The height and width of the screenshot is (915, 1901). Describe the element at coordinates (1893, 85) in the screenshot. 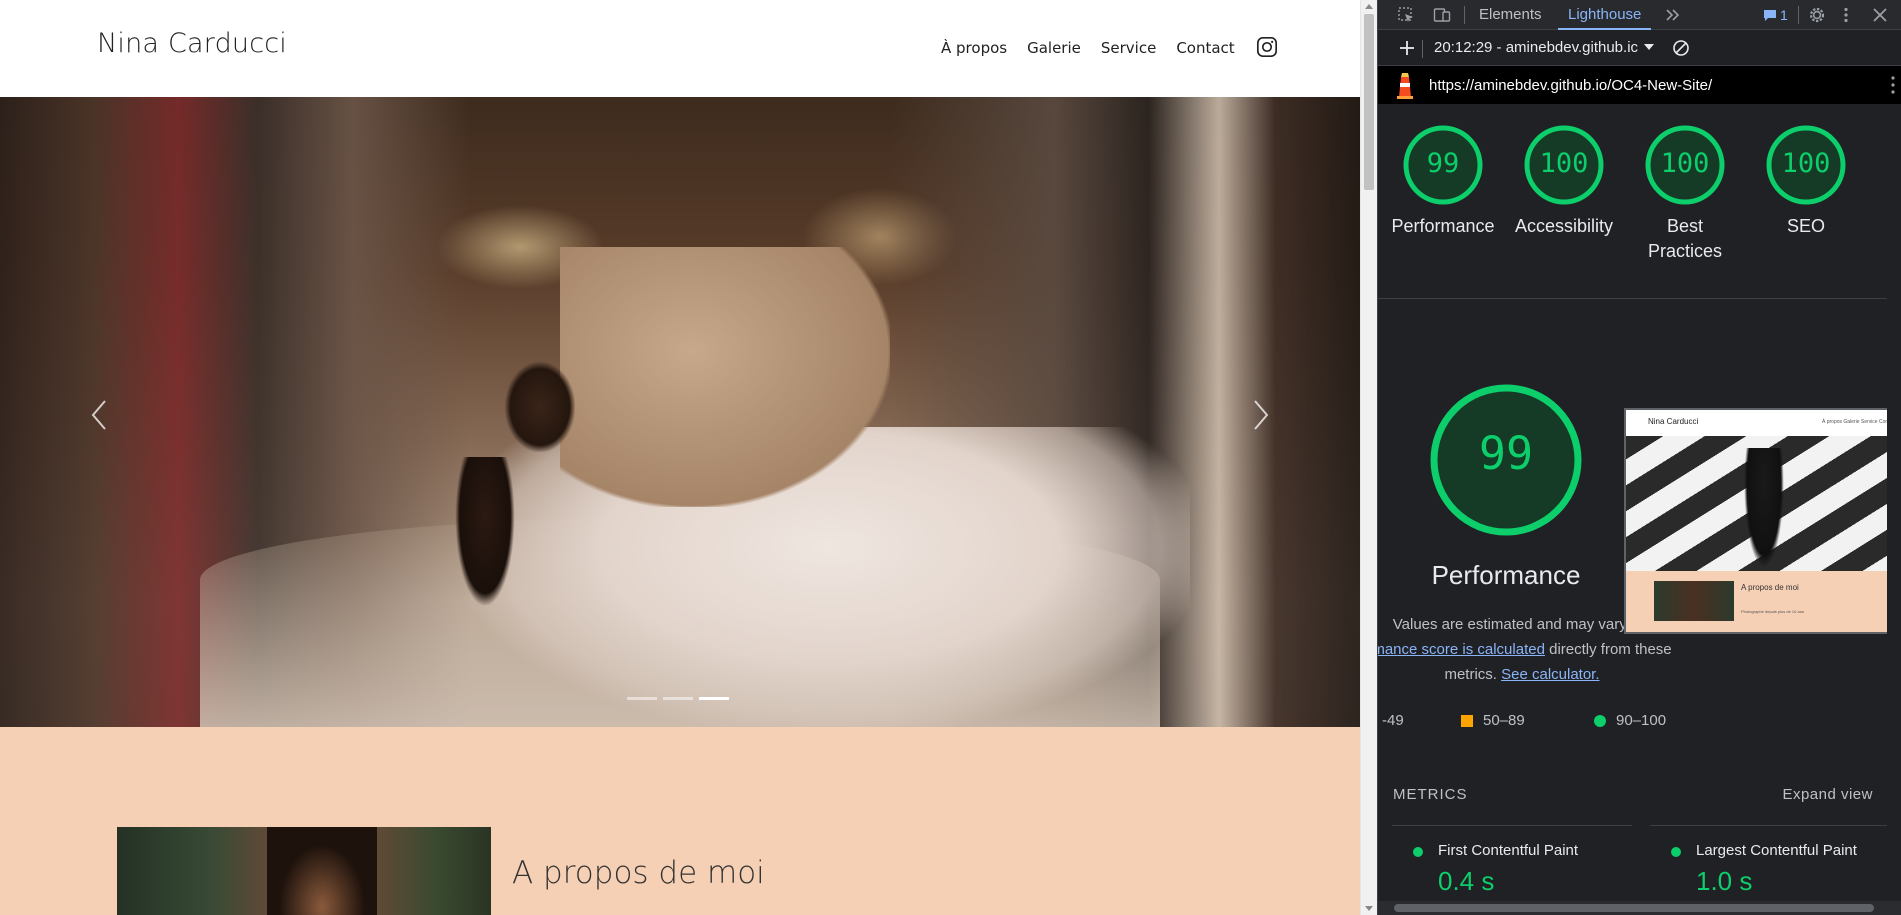

I see `report-menu-icon` at that location.